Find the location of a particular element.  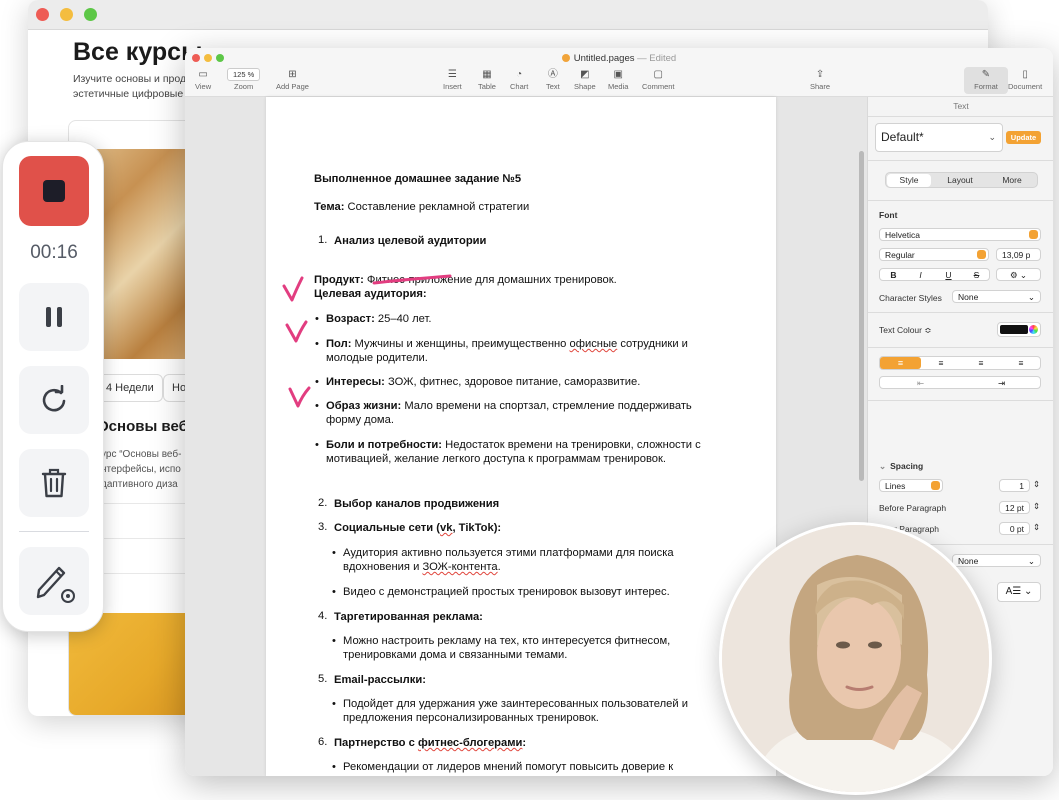

webcam-bubble is located at coordinates (855, 658).